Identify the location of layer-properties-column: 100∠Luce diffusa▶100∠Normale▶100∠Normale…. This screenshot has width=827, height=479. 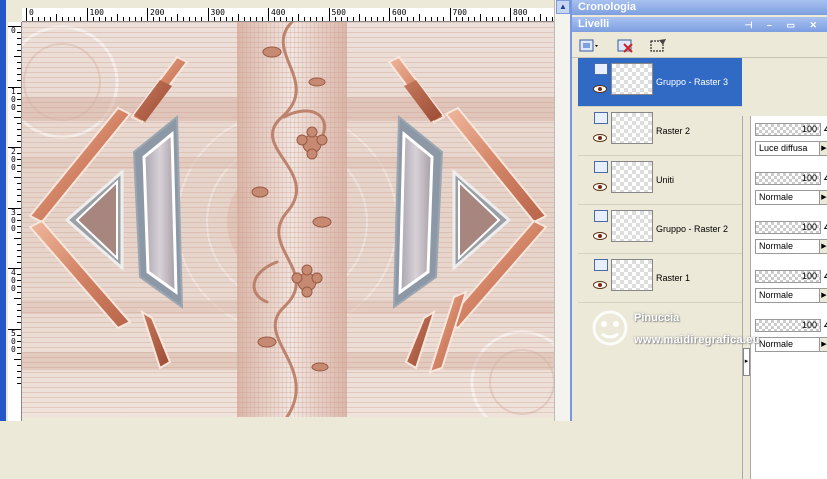
(788, 297).